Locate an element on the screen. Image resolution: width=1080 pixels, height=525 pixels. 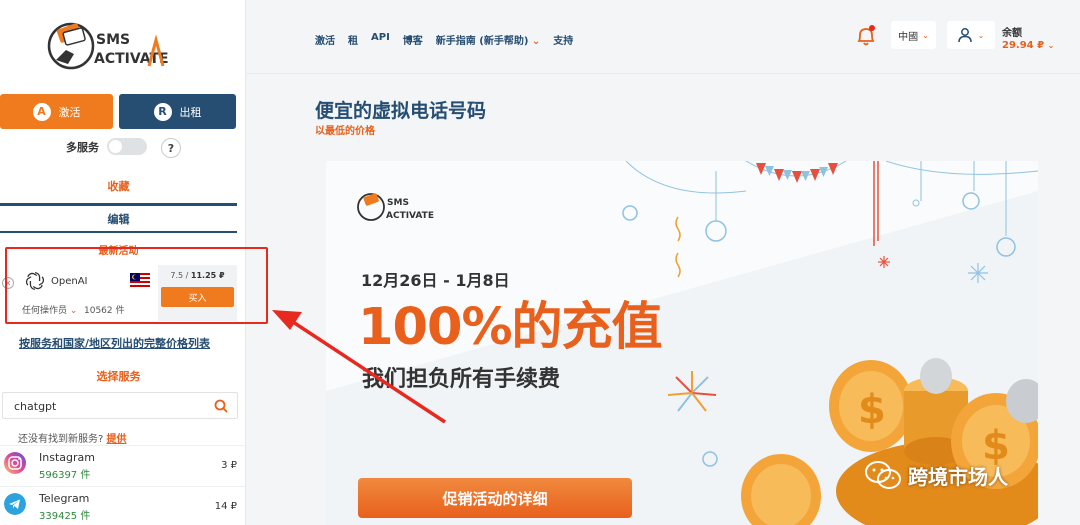
nav-support: 支持 is located at coordinates (563, 39).